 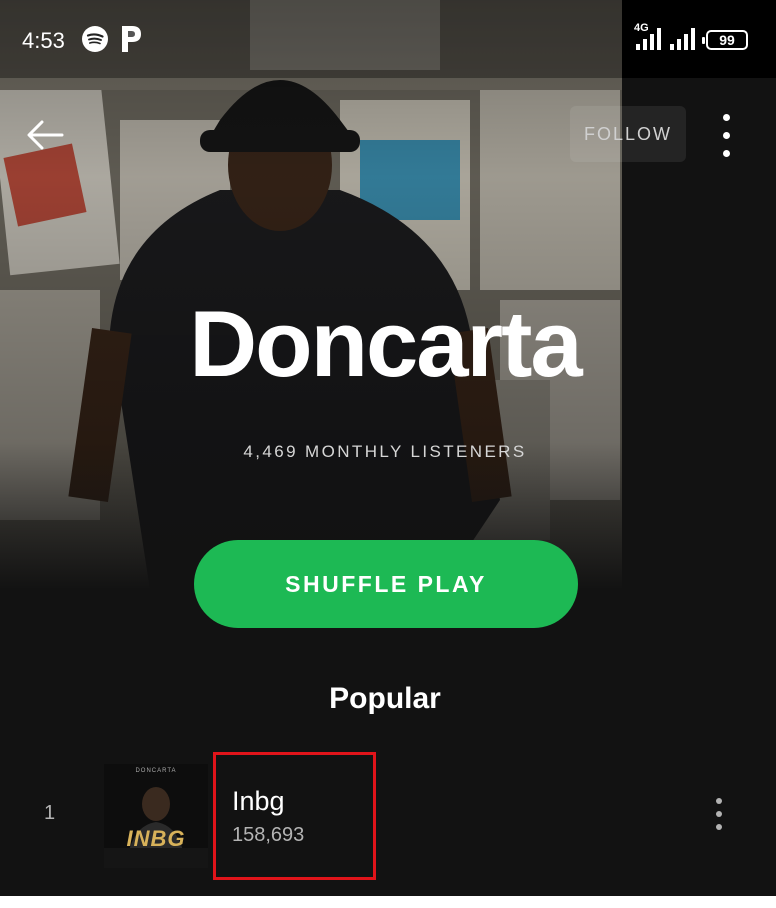 What do you see at coordinates (156, 838) in the screenshot?
I see `album-art-title-text: INBG` at bounding box center [156, 838].